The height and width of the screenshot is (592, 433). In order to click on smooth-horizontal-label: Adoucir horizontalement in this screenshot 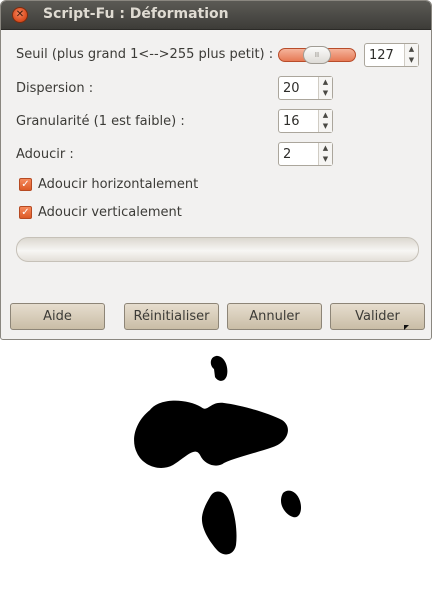, I will do `click(118, 184)`.